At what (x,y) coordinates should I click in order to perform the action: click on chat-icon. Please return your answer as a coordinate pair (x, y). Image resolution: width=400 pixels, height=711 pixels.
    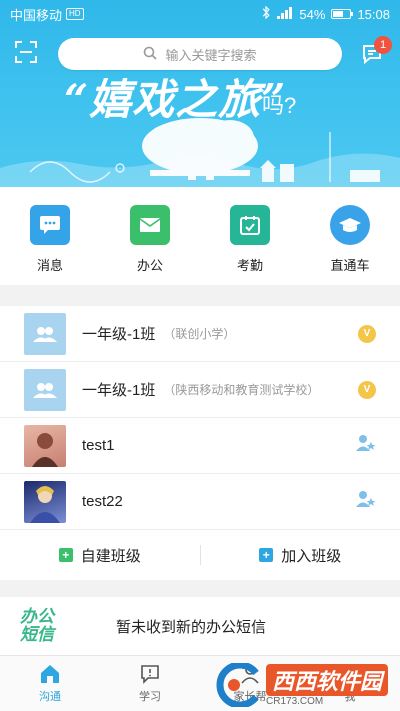
    Looking at the image, I should click on (50, 225).